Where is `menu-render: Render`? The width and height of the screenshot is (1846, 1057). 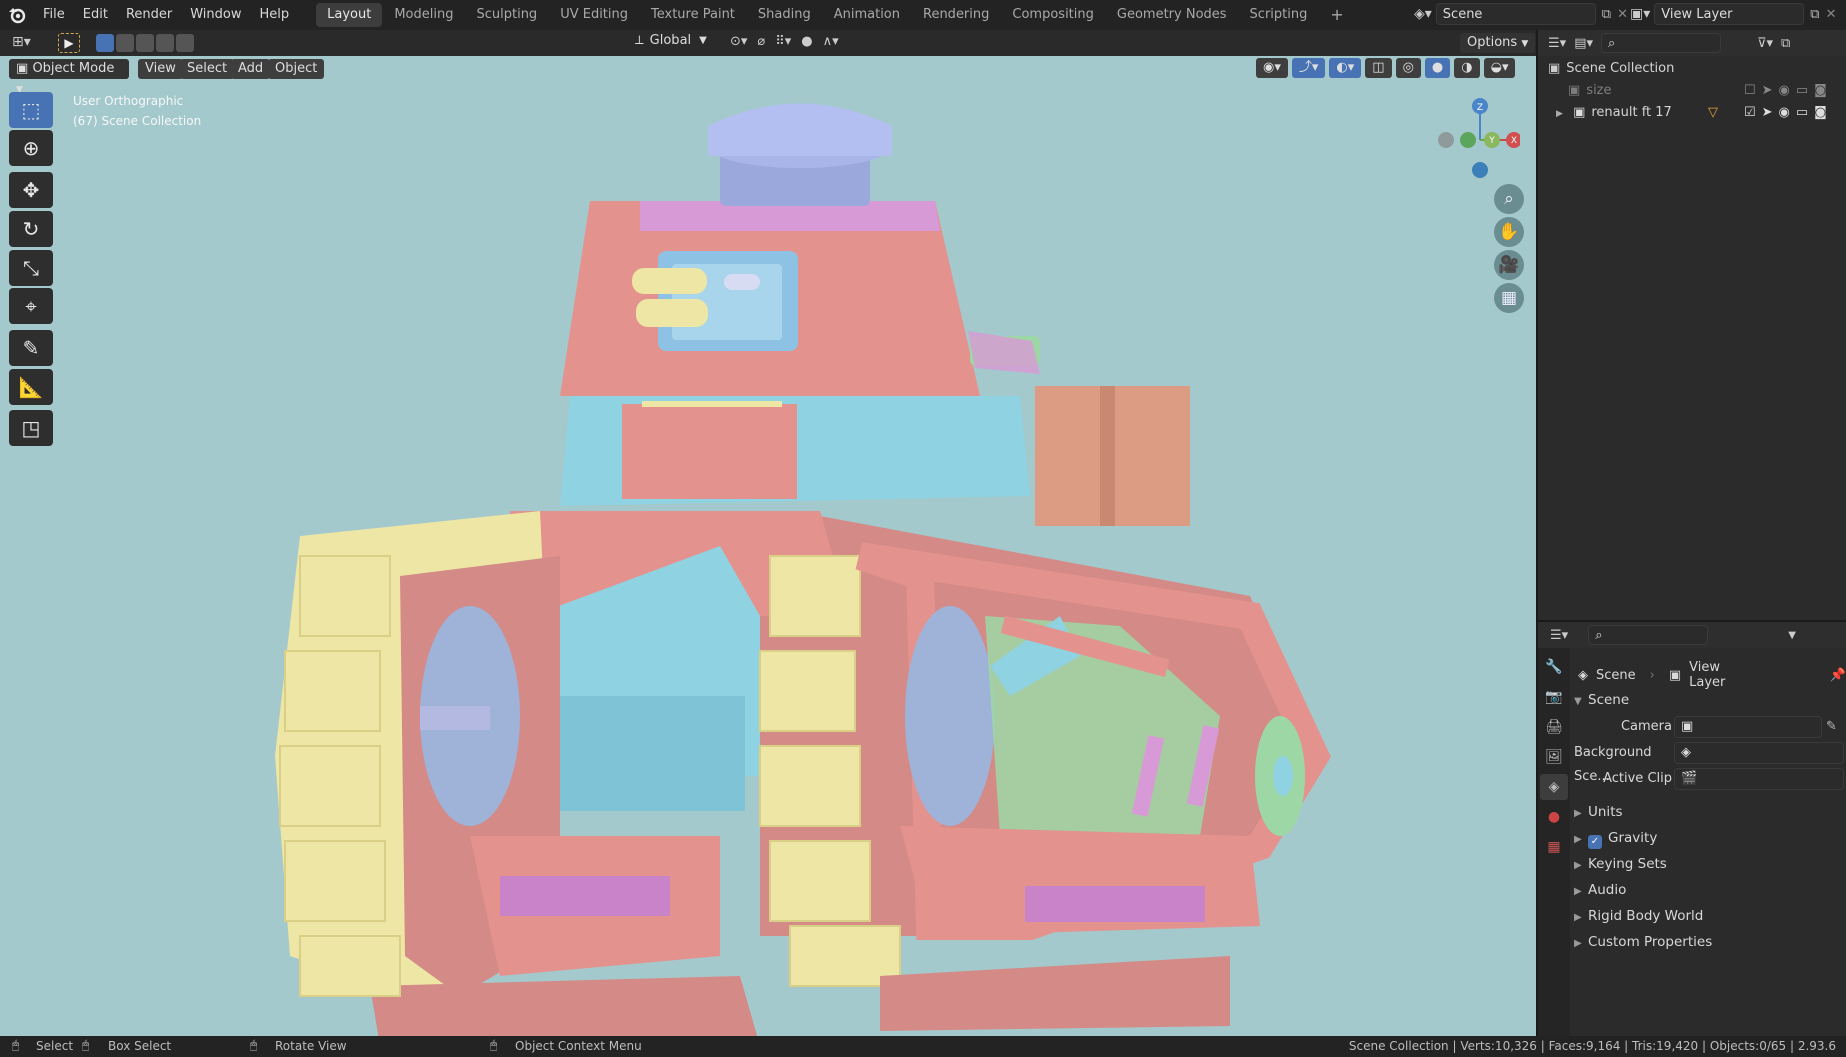 menu-render: Render is located at coordinates (149, 15).